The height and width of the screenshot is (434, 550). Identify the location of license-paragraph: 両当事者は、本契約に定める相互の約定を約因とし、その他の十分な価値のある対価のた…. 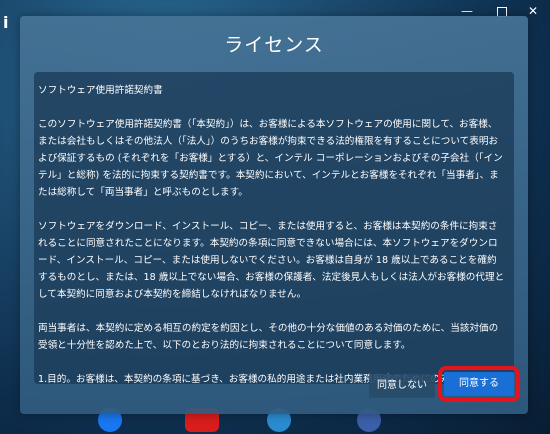
(268, 337).